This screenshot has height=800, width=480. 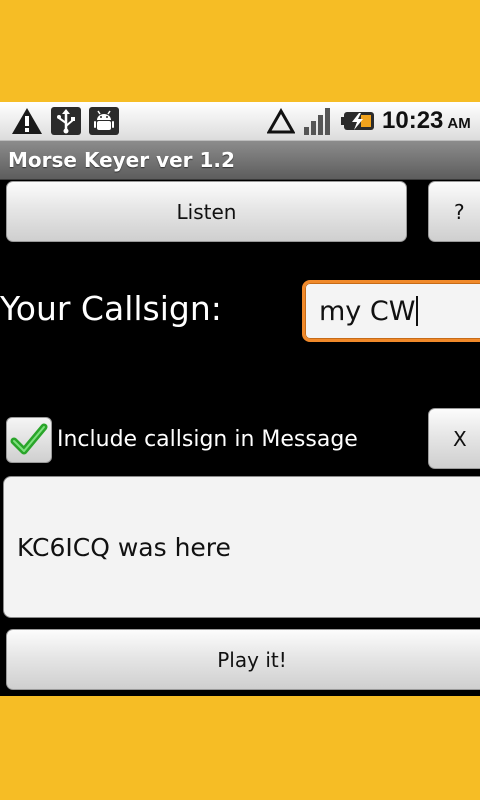 I want to click on status-time: 10:23 AM, so click(x=426, y=121).